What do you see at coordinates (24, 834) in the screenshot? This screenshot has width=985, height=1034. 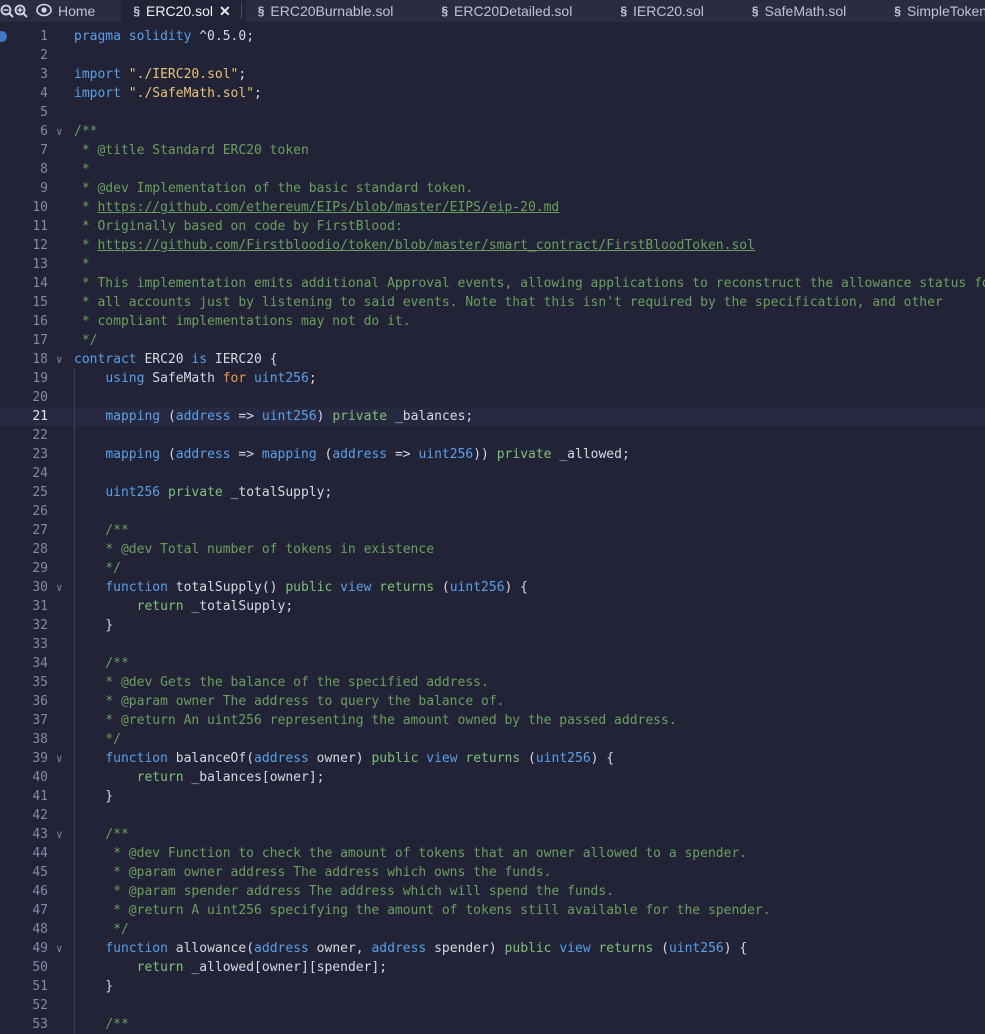 I see `line-number: 43` at bounding box center [24, 834].